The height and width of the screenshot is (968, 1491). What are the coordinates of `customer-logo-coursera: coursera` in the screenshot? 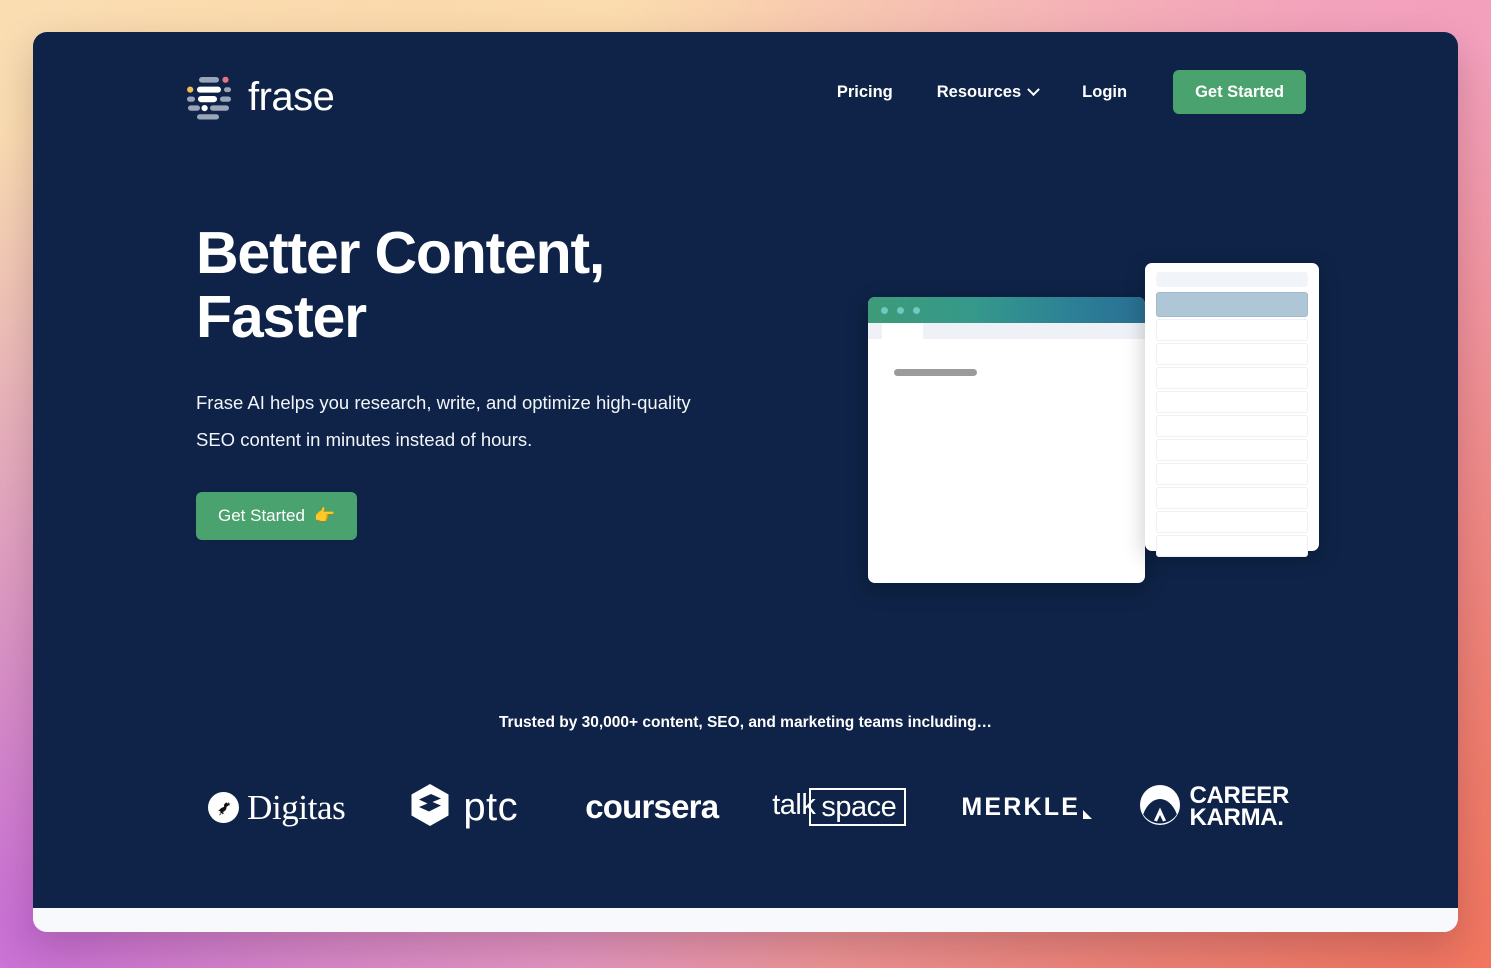 It's located at (652, 807).